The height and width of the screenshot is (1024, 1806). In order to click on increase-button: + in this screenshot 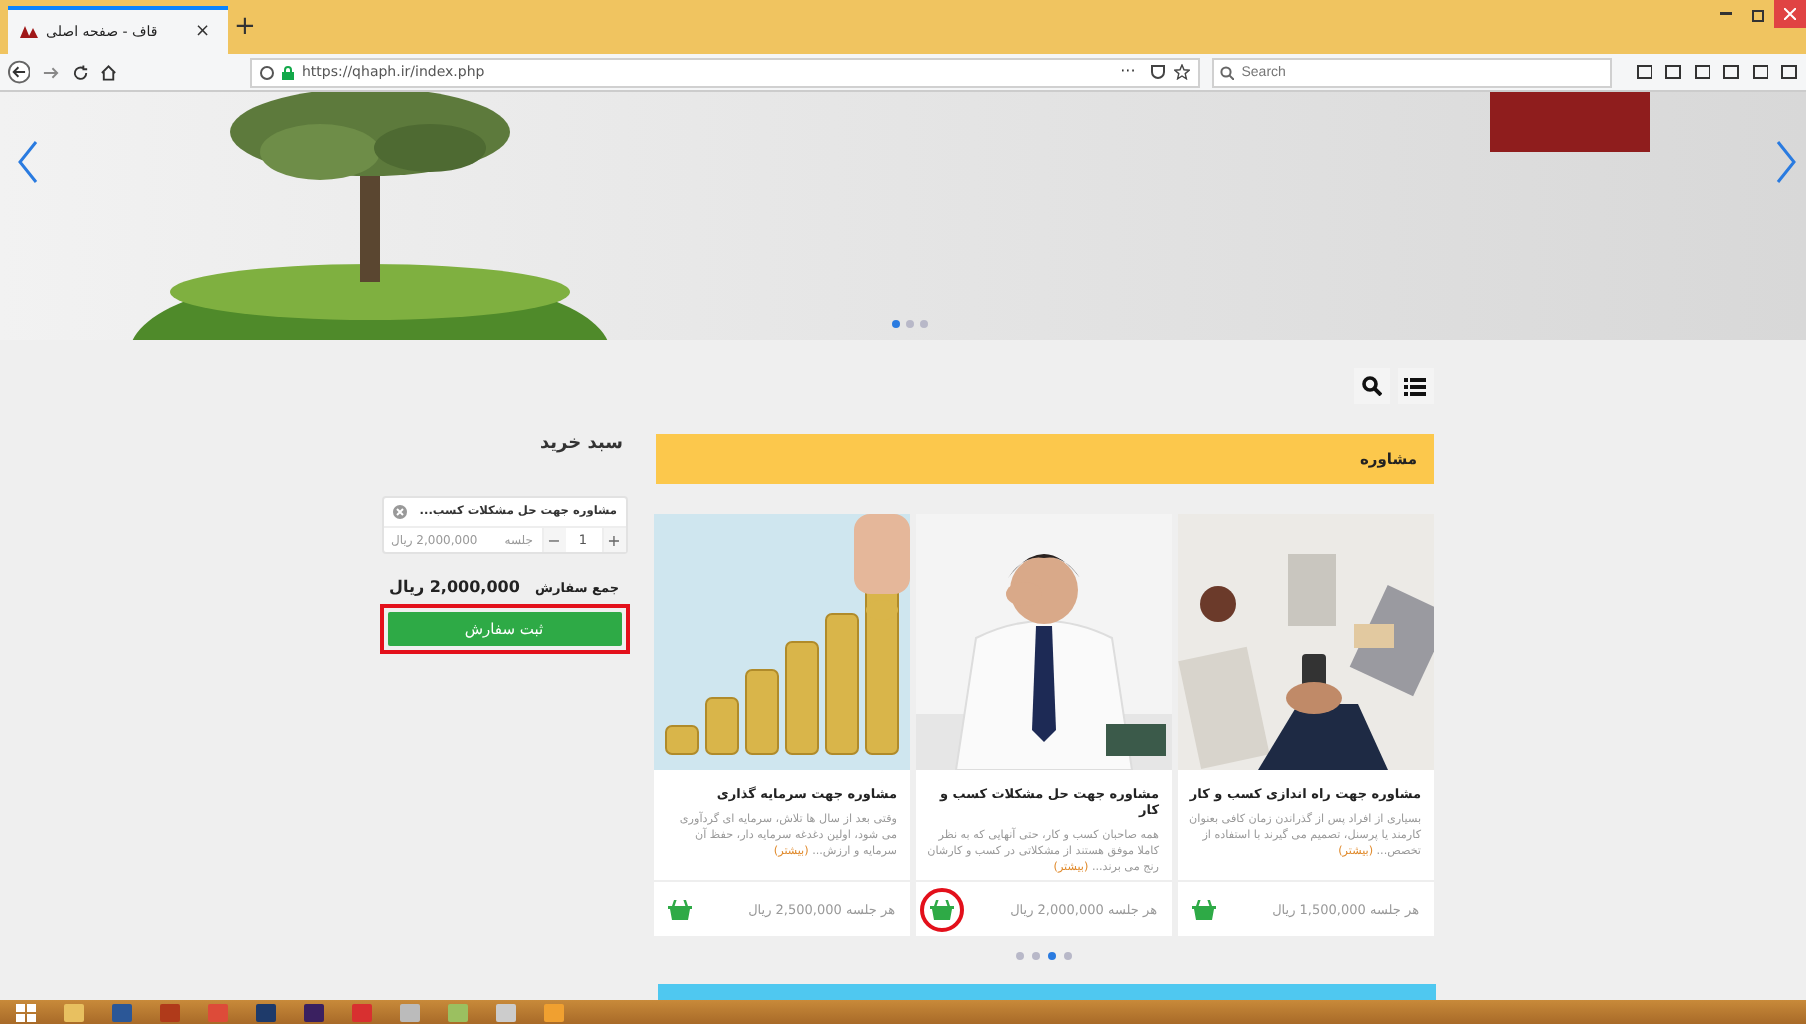, I will do `click(613, 540)`.